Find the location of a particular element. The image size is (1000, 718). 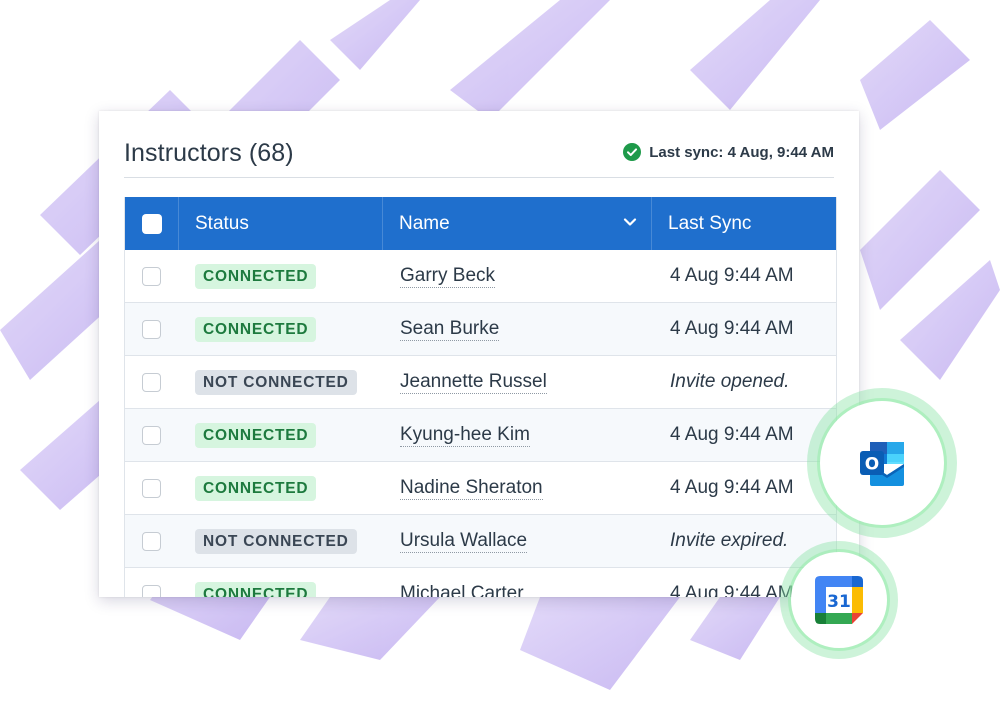

outlook-logo-icon: O is located at coordinates (882, 464).